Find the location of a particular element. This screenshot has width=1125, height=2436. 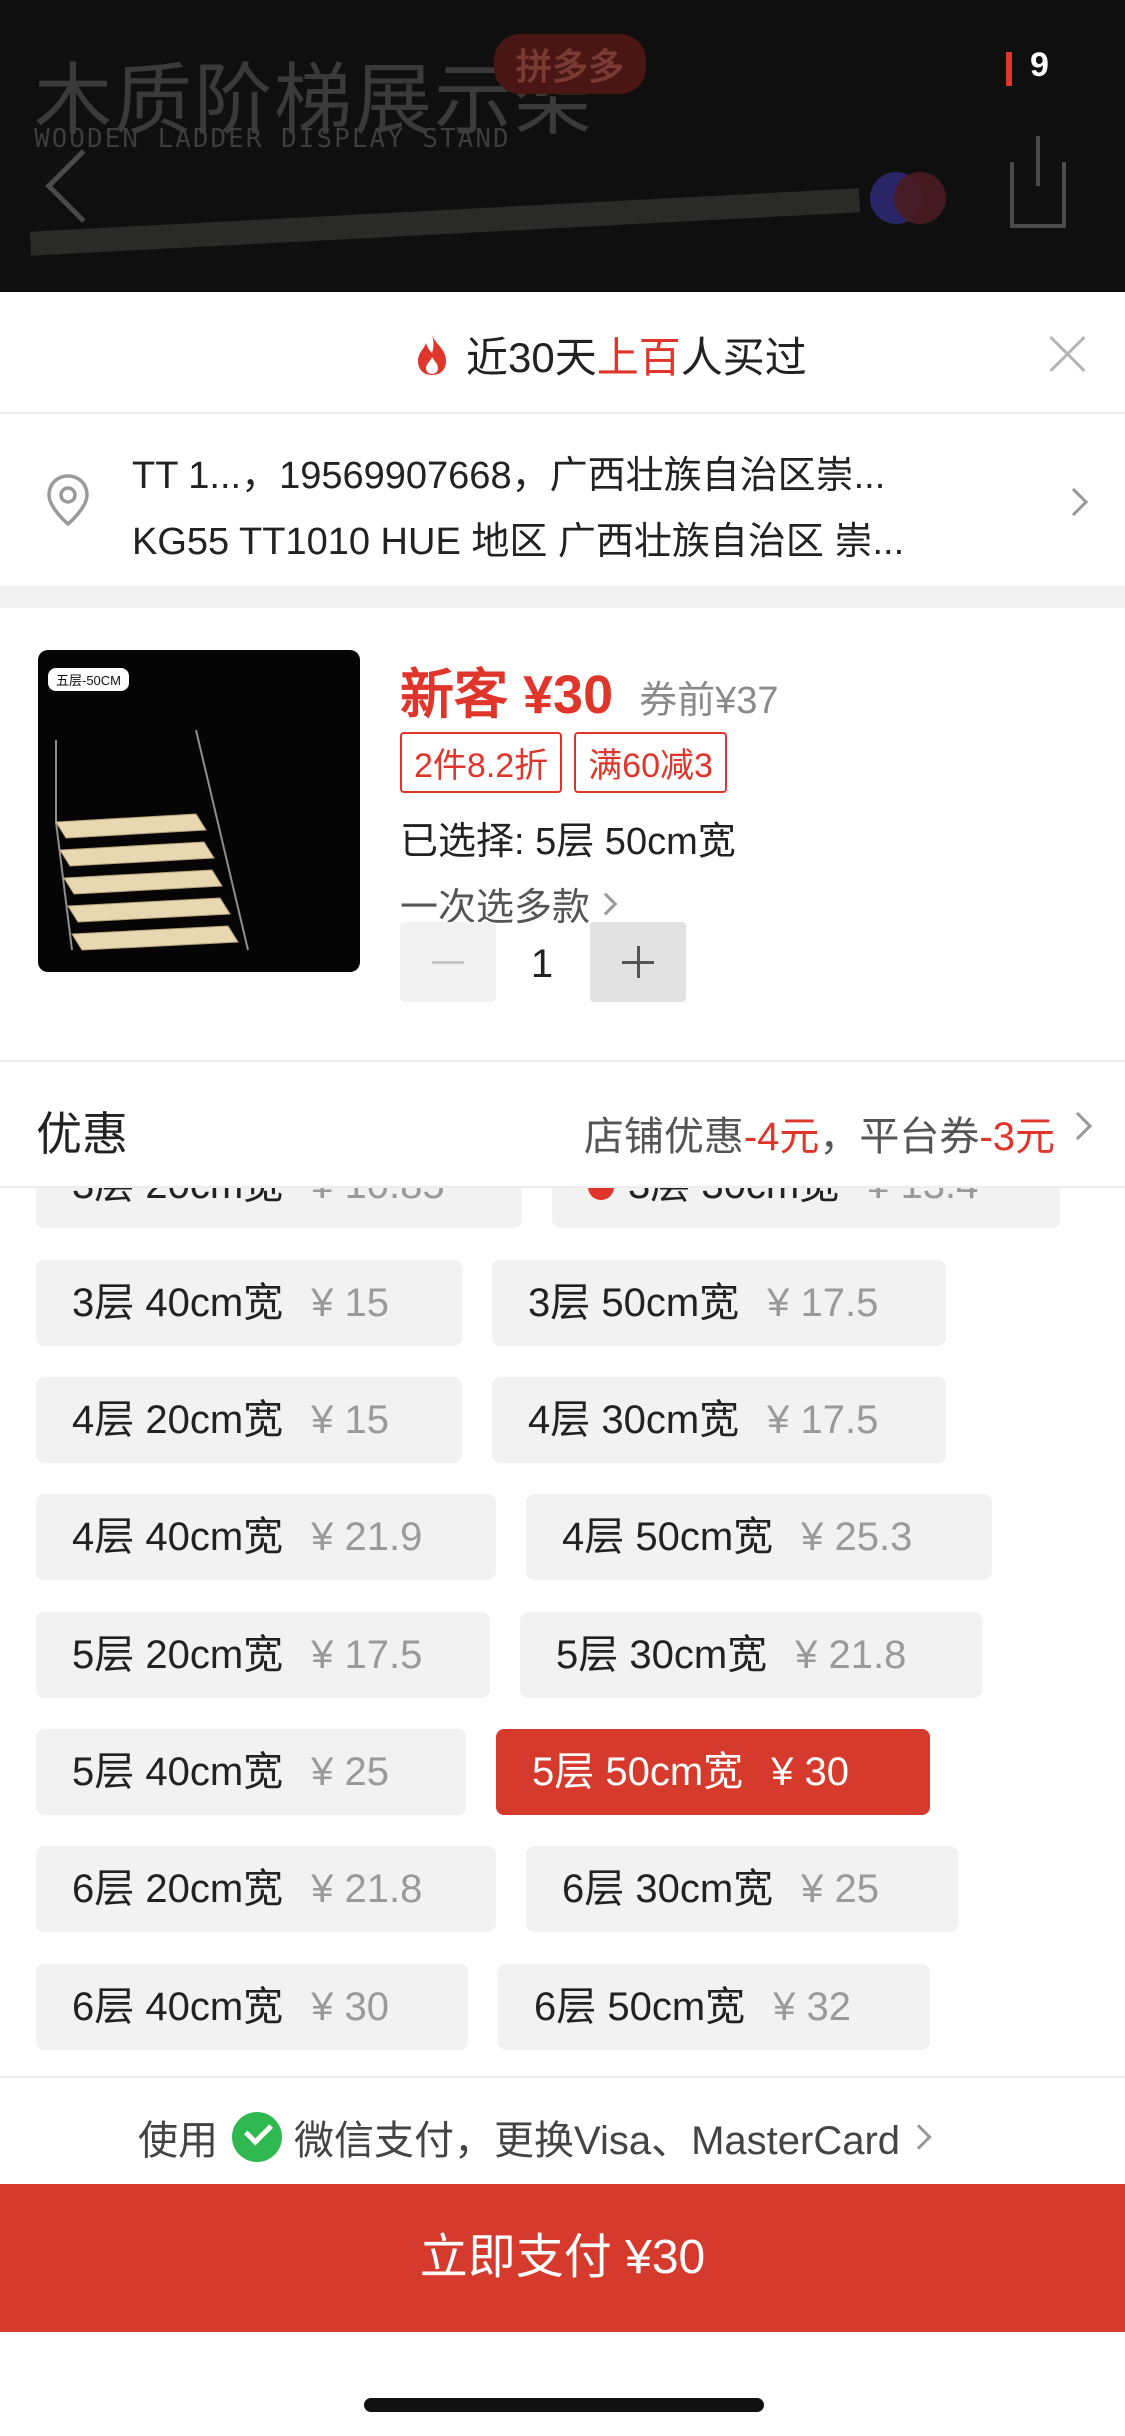

banner-subtitle: WOODEN LADDER DISPLAY STAND is located at coordinates (272, 139).